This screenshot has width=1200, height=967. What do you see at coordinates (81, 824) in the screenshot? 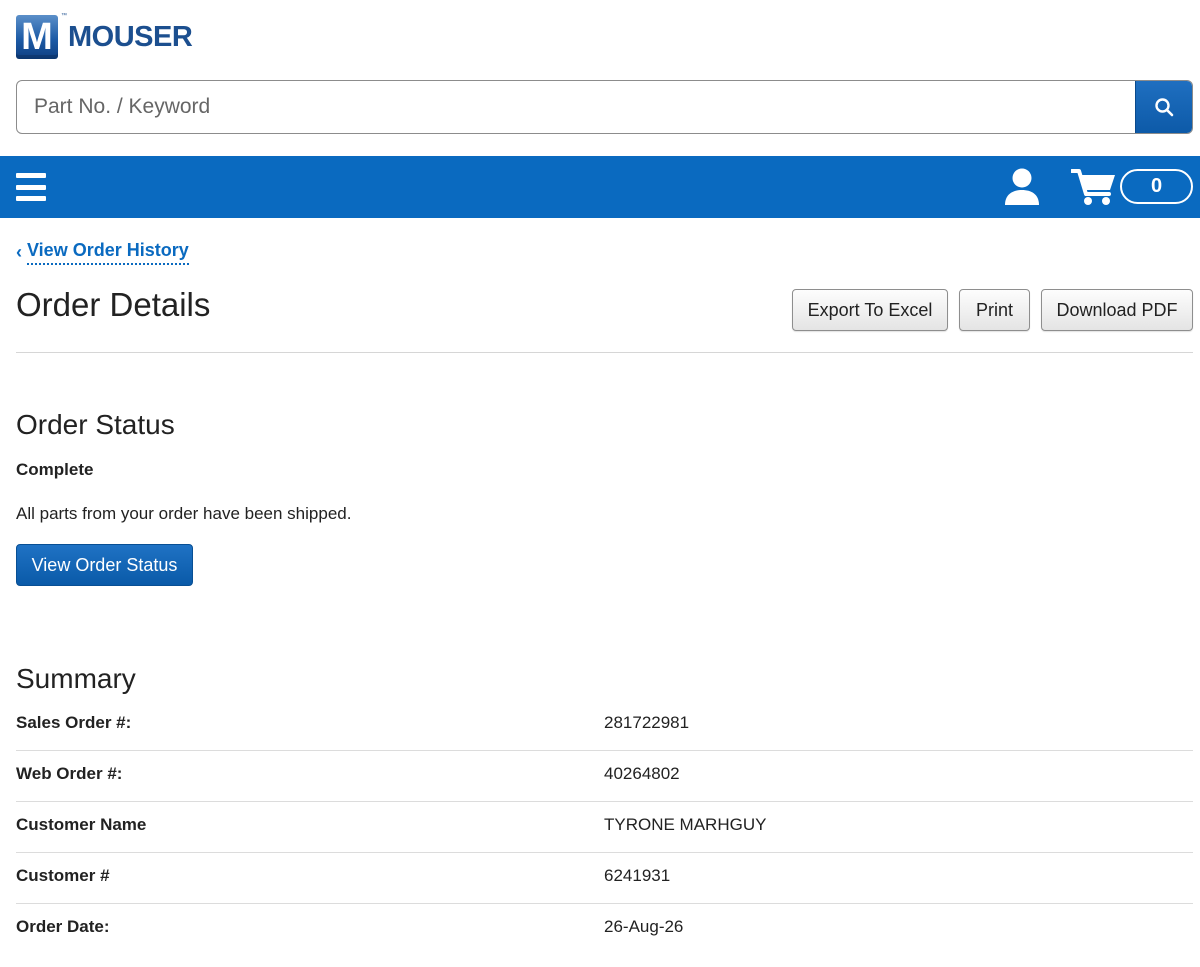
I see `summary-label: Customer Name` at bounding box center [81, 824].